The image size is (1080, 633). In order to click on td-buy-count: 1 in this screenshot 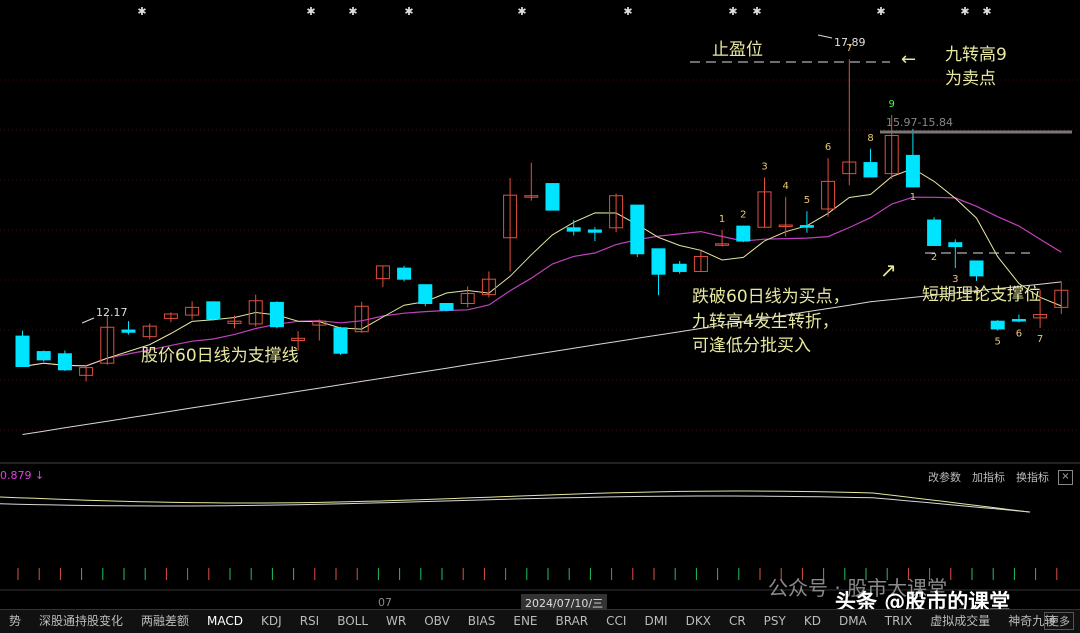, I will do `click(913, 197)`.